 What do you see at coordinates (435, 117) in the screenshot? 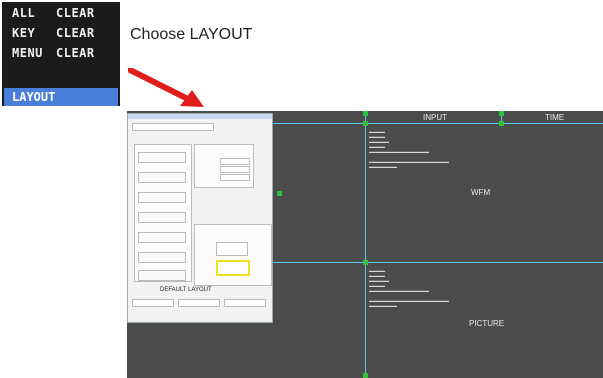
I see `header-input-label: INPUT` at bounding box center [435, 117].